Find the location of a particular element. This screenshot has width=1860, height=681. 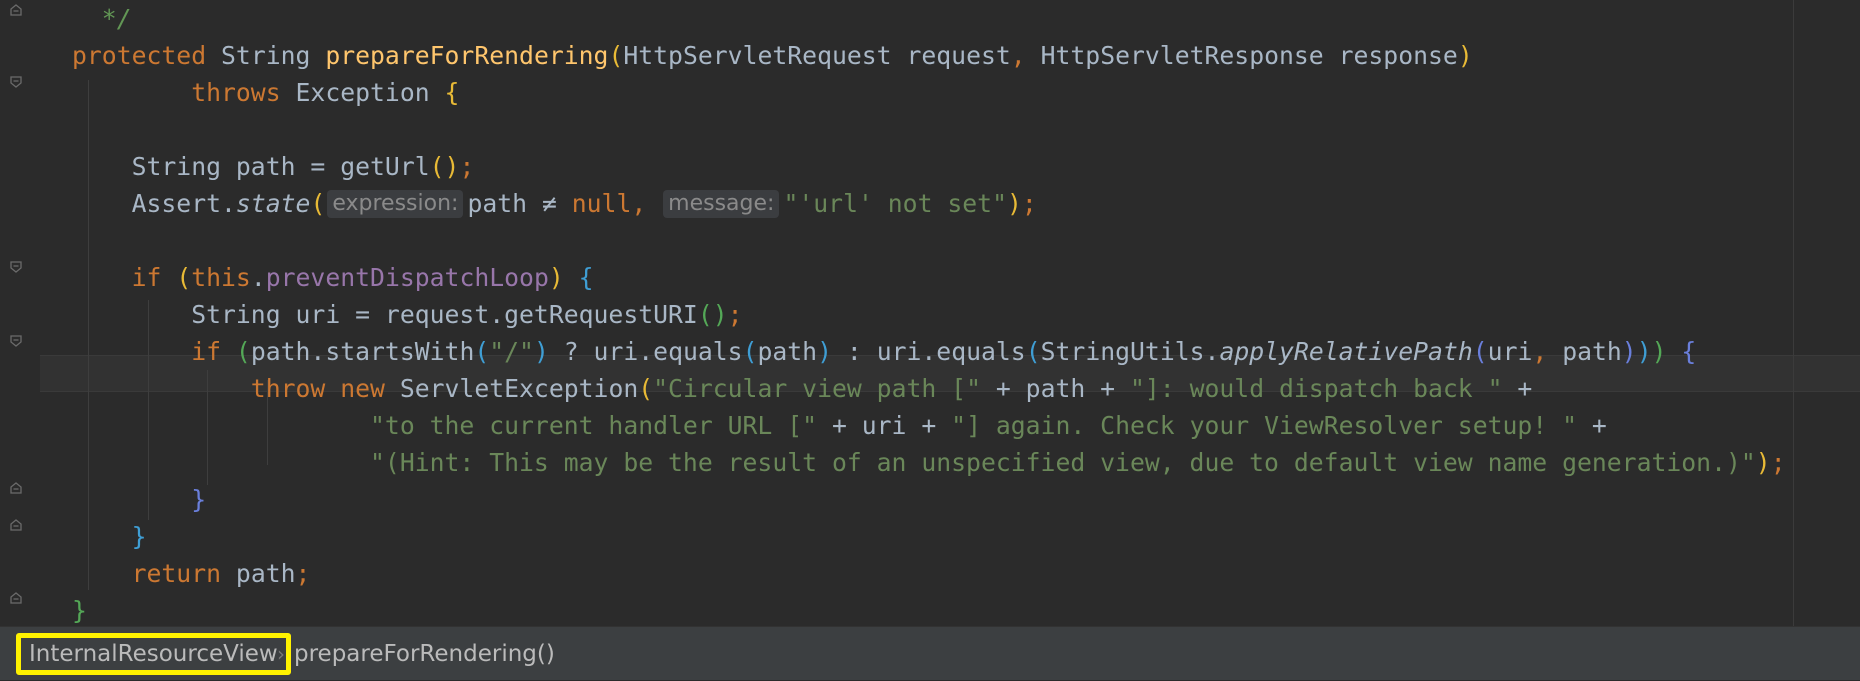

code-token: this is located at coordinates (221, 277).